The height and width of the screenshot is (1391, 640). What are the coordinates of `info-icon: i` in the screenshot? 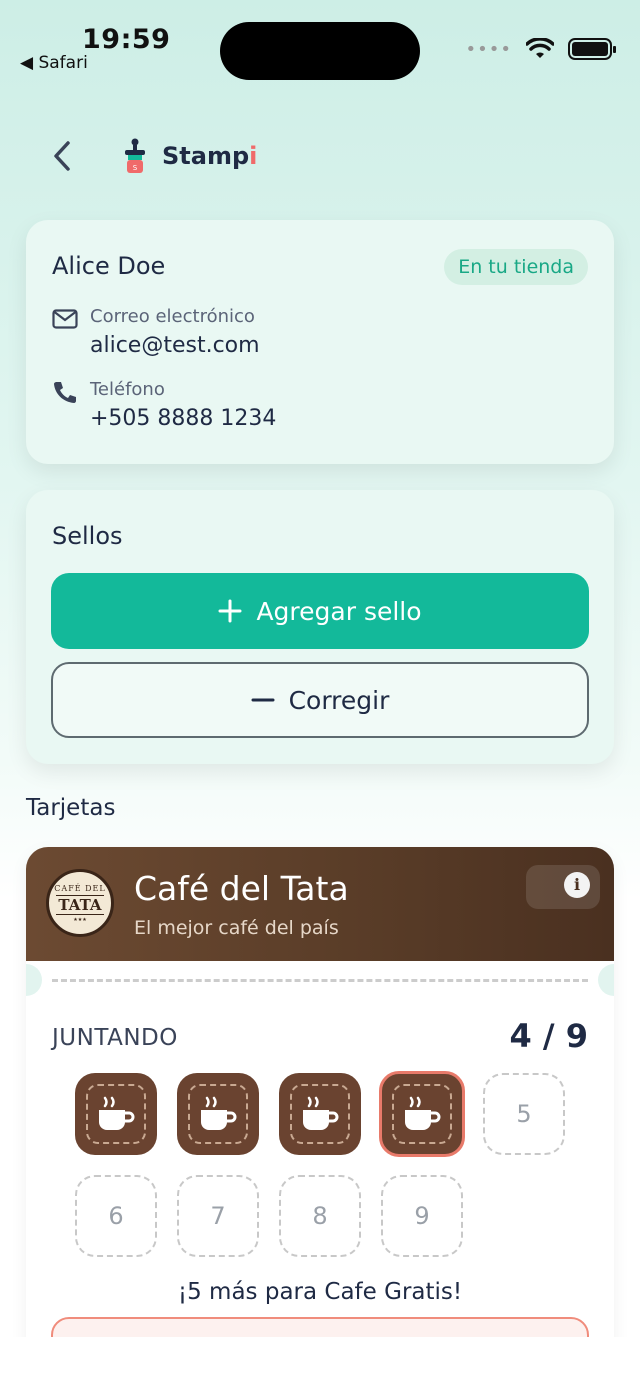 It's located at (577, 885).